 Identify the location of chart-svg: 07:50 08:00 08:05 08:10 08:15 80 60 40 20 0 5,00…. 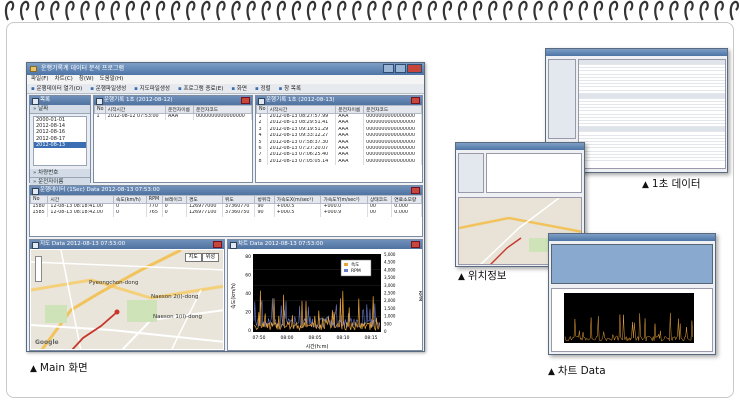
(326, 301).